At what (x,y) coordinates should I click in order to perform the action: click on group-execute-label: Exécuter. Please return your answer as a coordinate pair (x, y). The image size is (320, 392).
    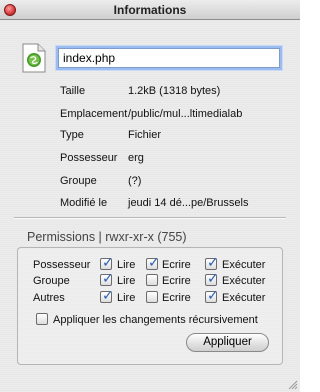
    Looking at the image, I should click on (243, 281).